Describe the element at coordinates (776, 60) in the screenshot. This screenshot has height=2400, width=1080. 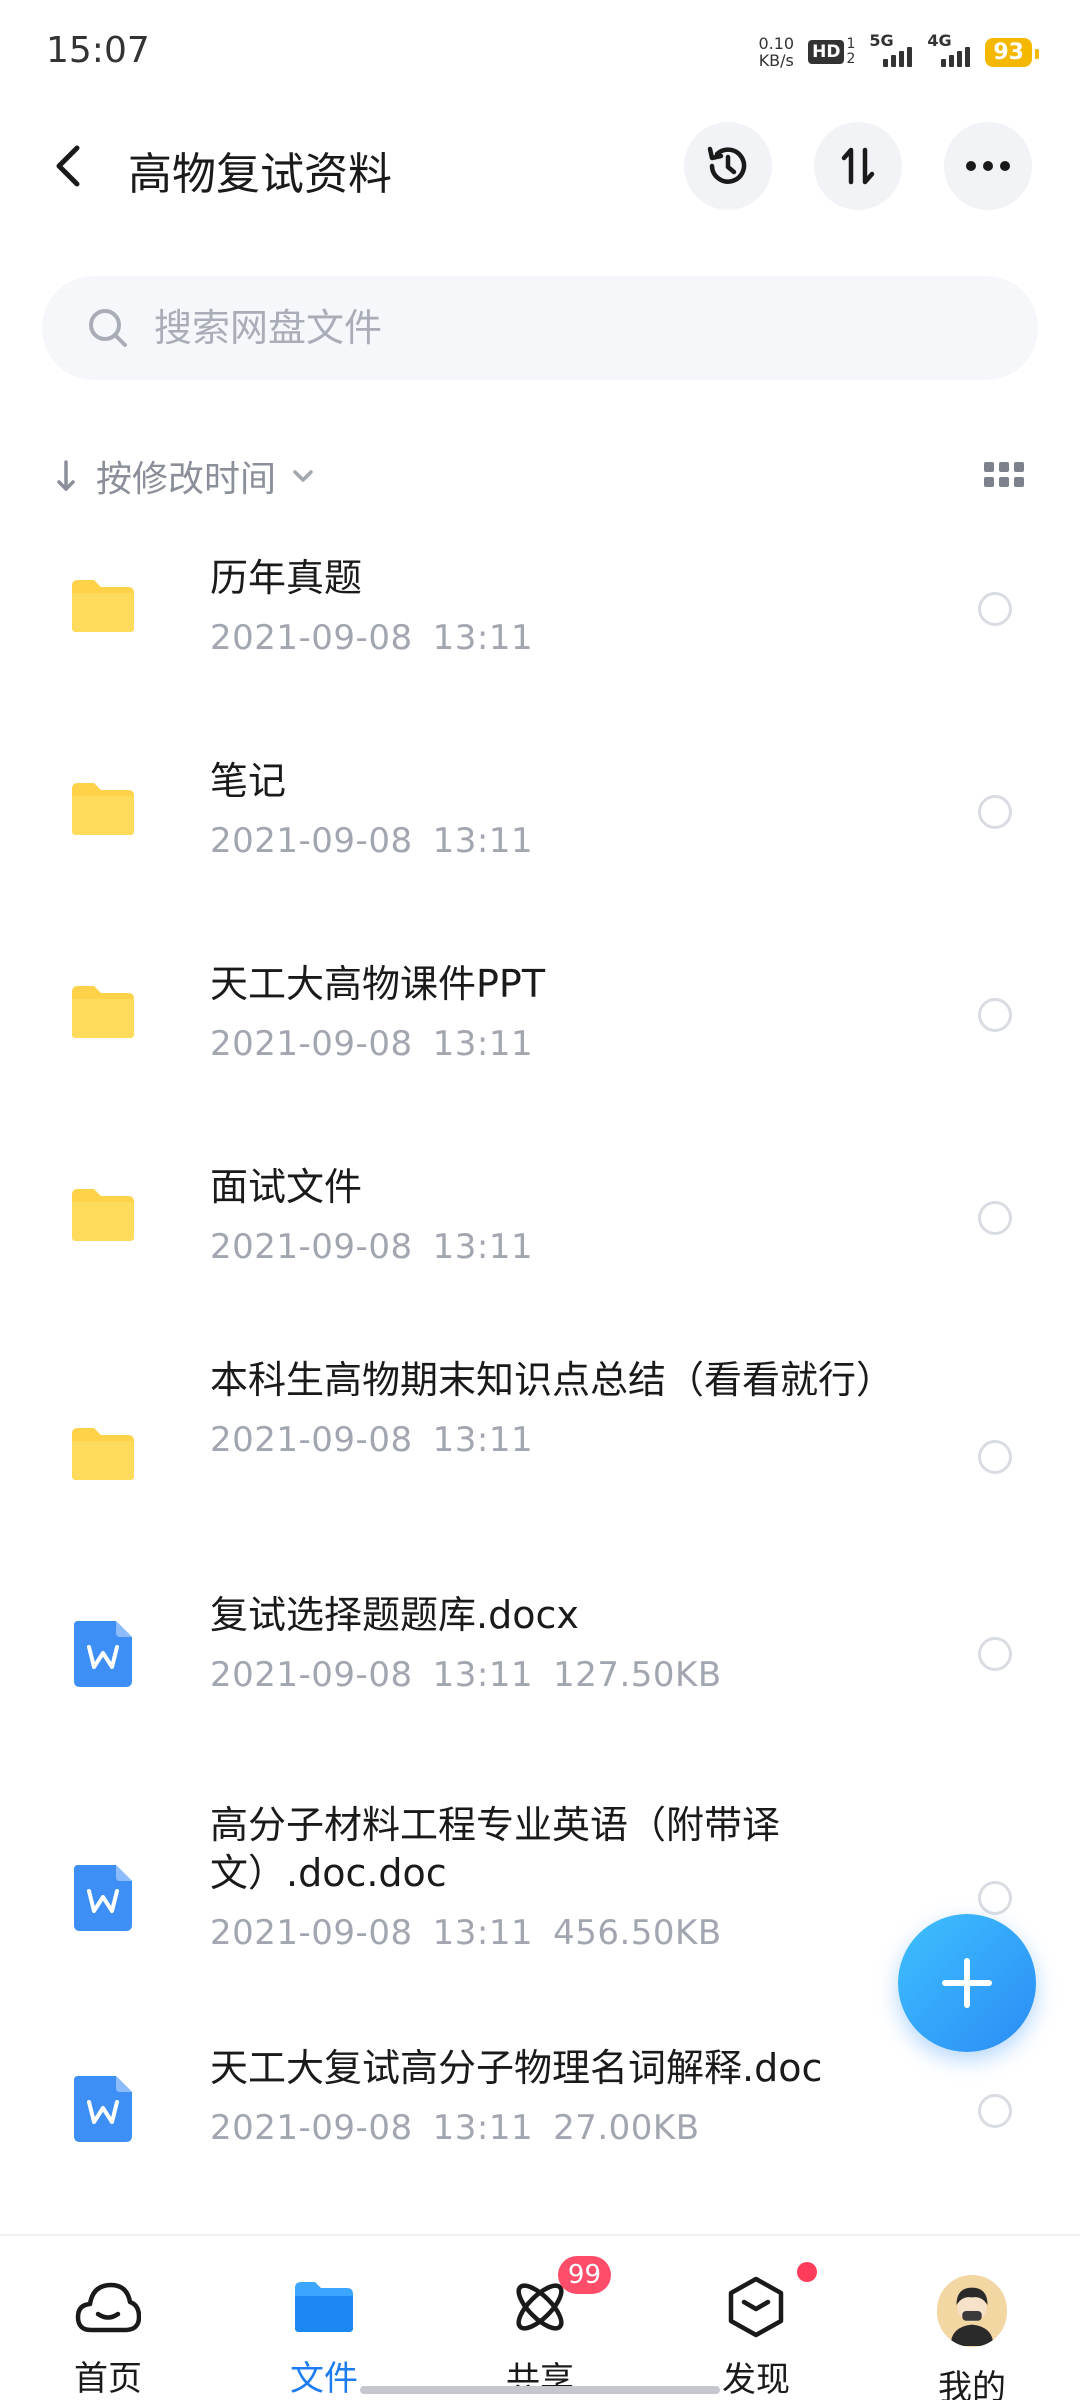
I see `net-speed-unit: KB/s` at that location.